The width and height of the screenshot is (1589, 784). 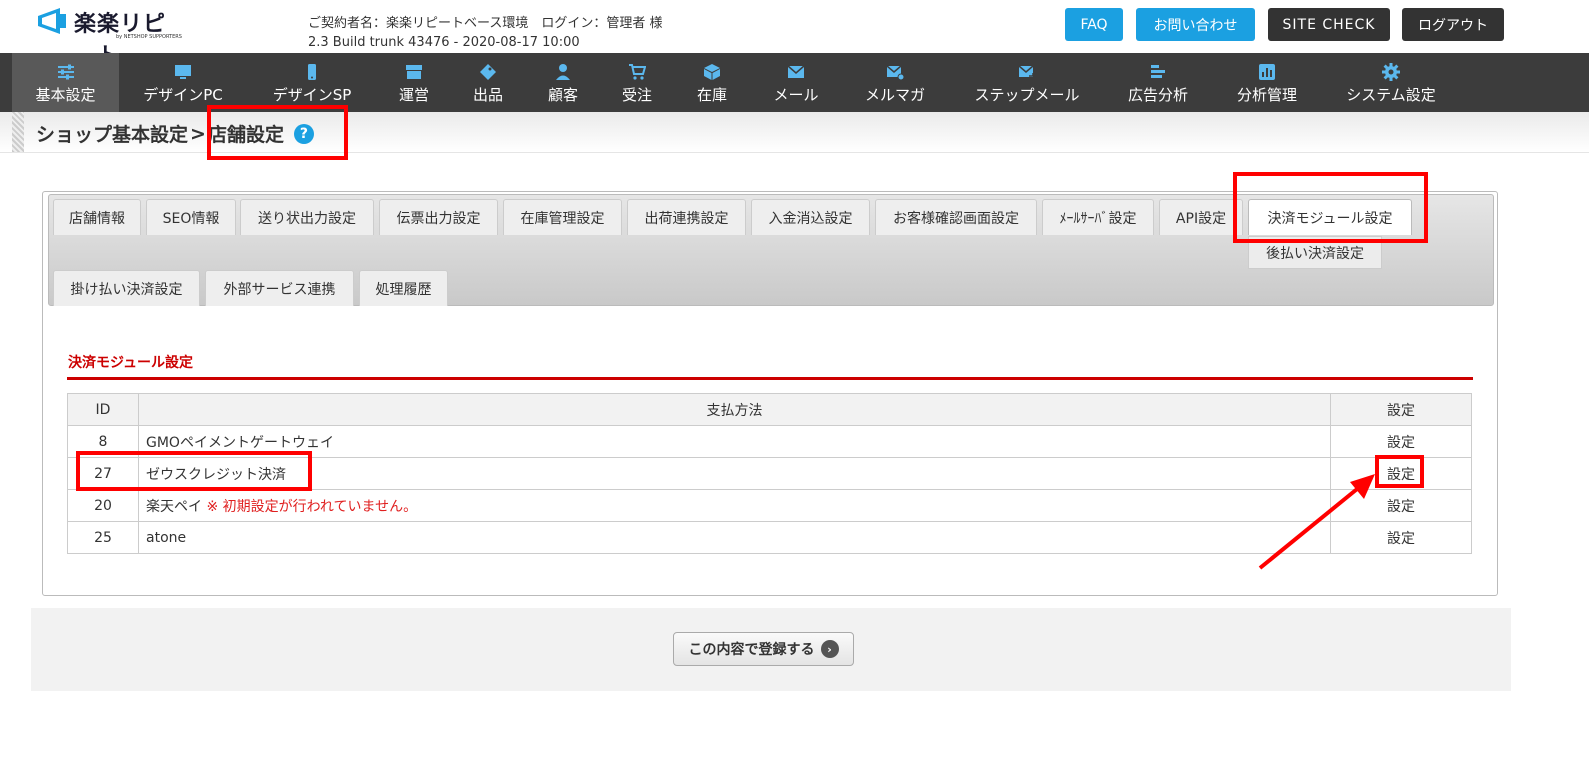 What do you see at coordinates (414, 72) in the screenshot?
I see `store-icon` at bounding box center [414, 72].